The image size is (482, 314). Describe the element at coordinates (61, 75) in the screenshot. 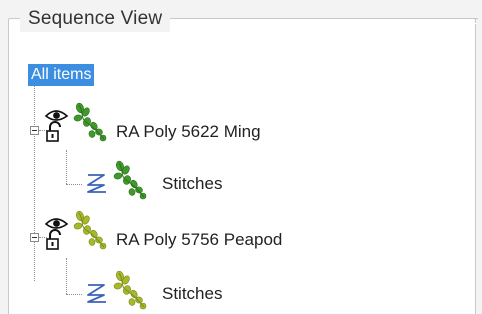

I see `tree-root-all-items: All items` at that location.